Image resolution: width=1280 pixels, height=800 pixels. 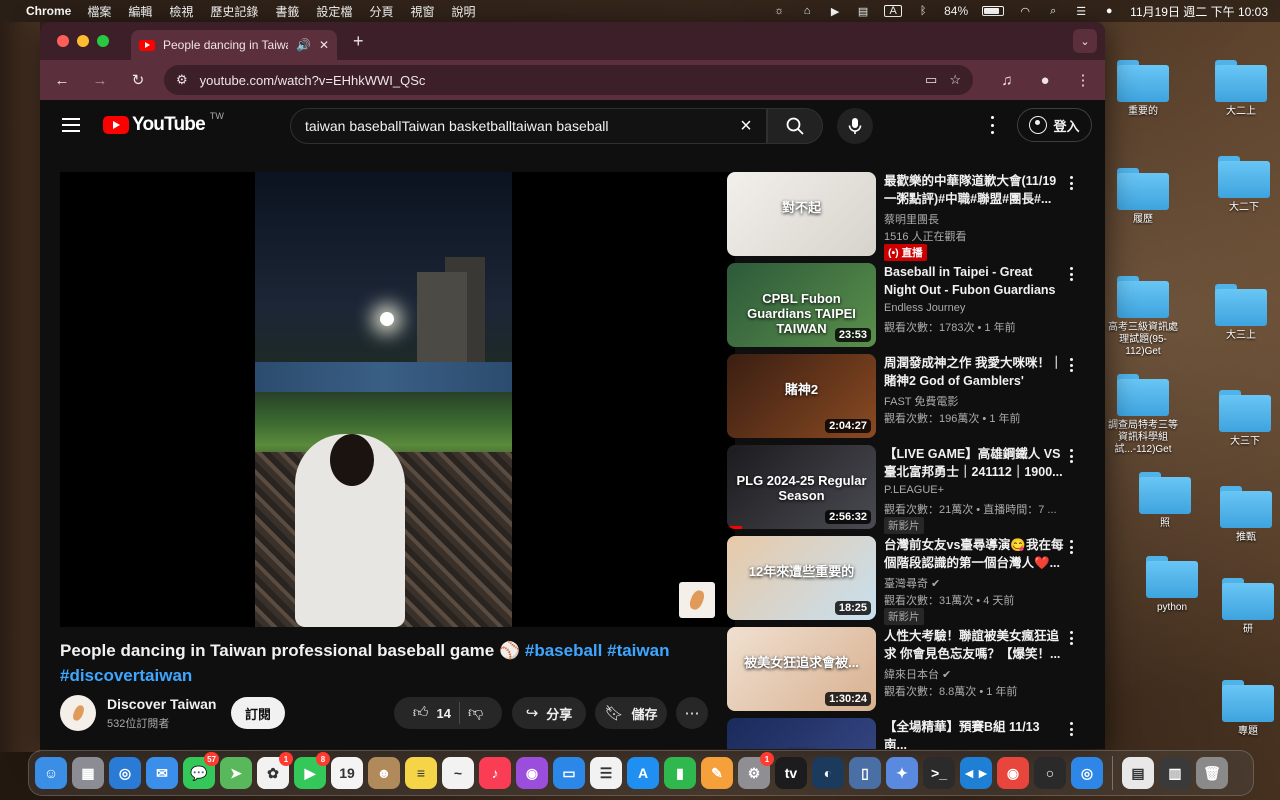 I want to click on iphone-mirroring-icon: ▯, so click(x=865, y=773).